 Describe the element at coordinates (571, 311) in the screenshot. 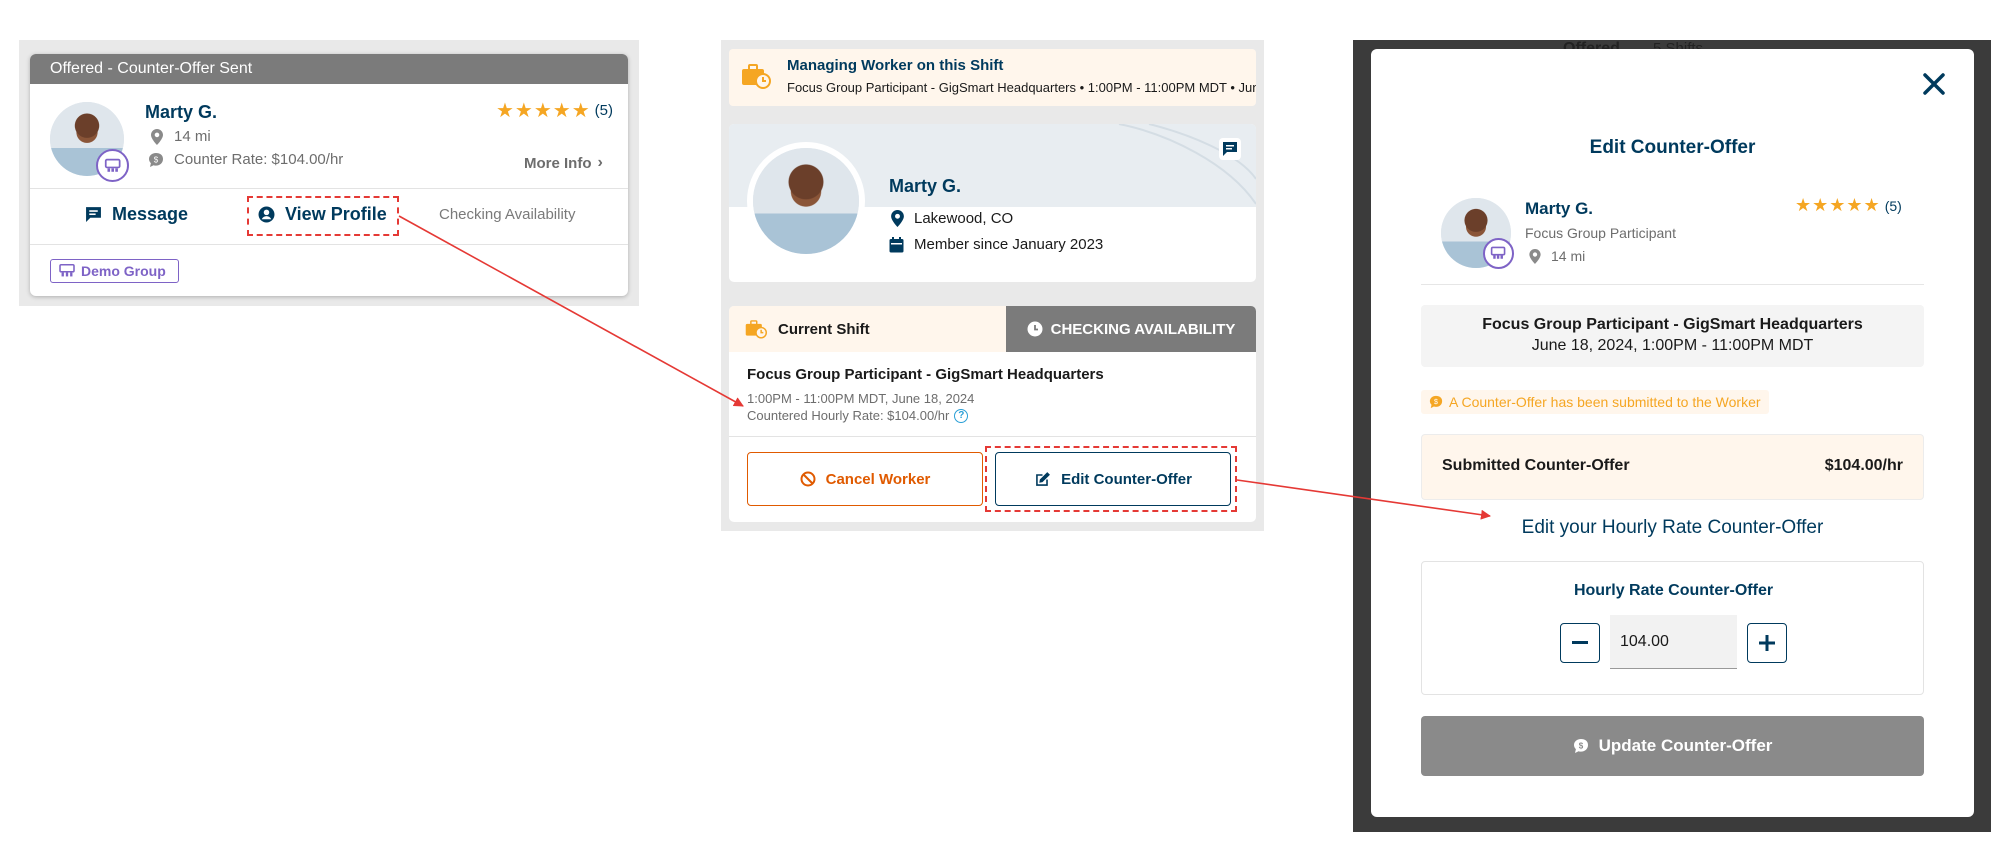

I see `arrow-to-worker-panel` at that location.